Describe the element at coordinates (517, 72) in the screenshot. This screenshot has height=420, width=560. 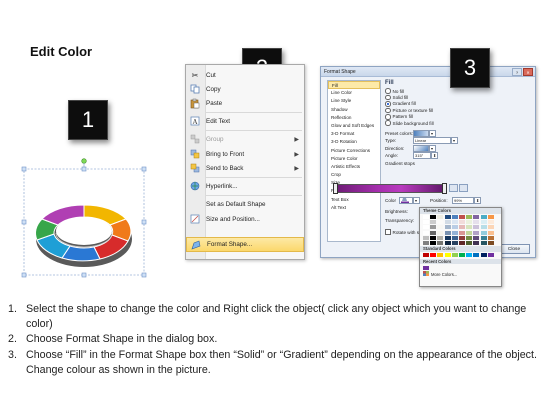
I see `help-icon: ?` at that location.